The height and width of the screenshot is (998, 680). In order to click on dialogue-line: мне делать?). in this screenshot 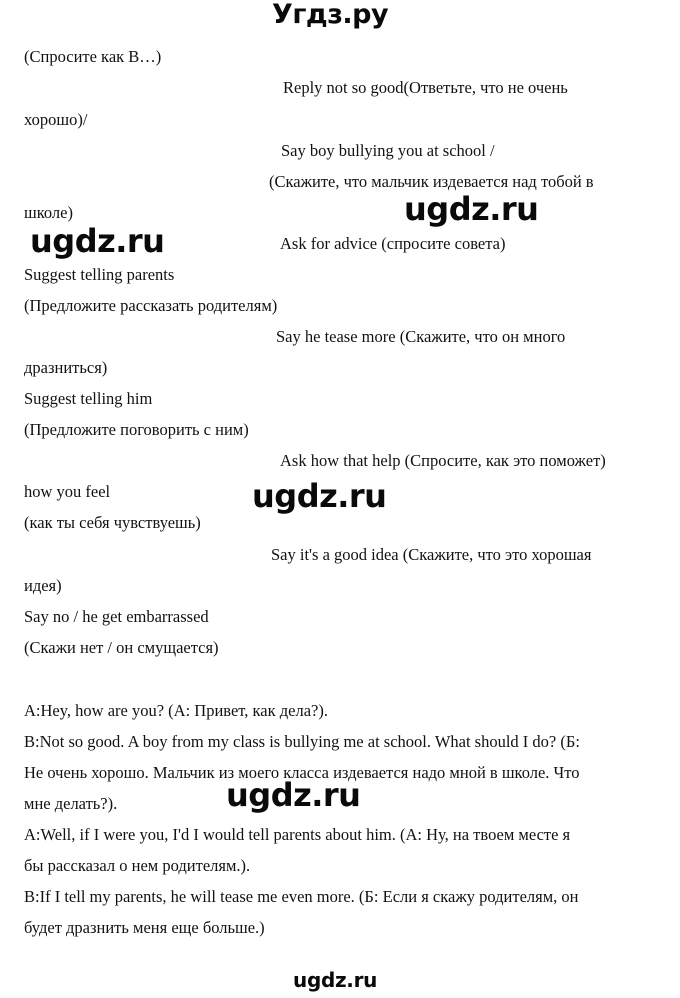, I will do `click(71, 803)`.